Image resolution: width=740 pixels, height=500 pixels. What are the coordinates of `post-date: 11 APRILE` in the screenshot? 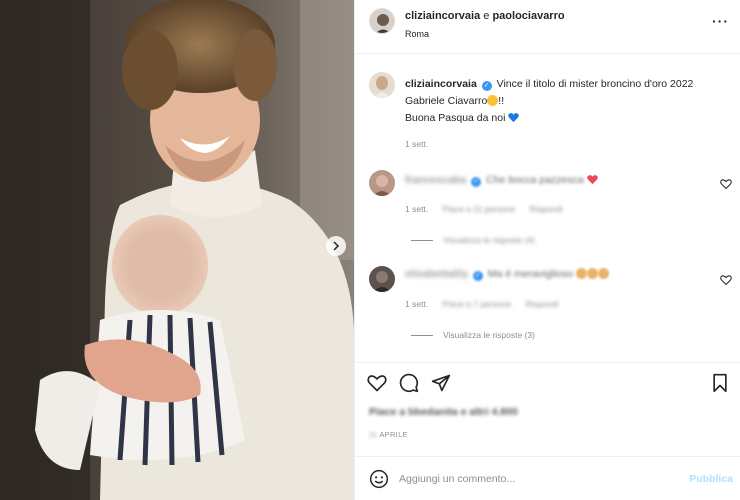 It's located at (388, 434).